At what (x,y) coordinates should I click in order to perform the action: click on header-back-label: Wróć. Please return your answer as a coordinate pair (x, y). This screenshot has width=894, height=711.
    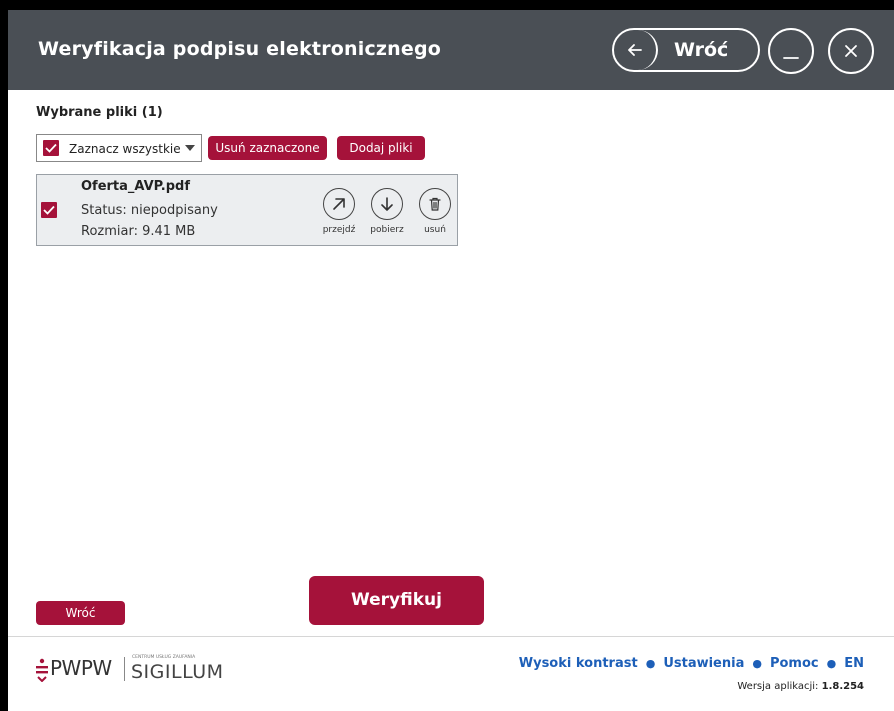
    Looking at the image, I should click on (701, 50).